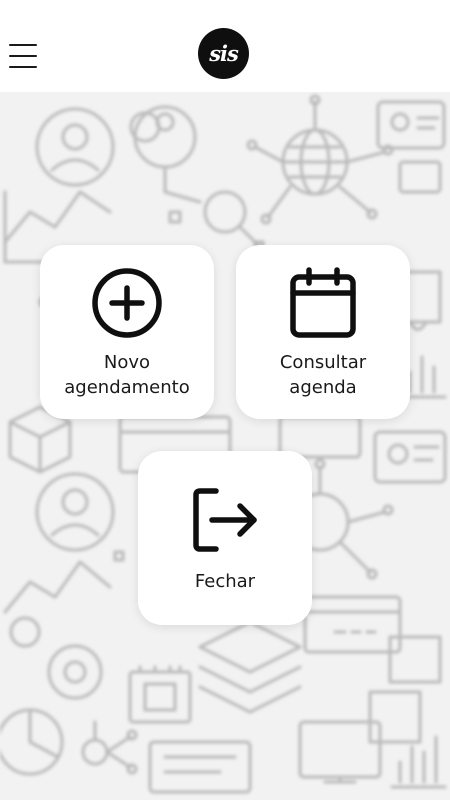  I want to click on app-header: sis, so click(225, 46).